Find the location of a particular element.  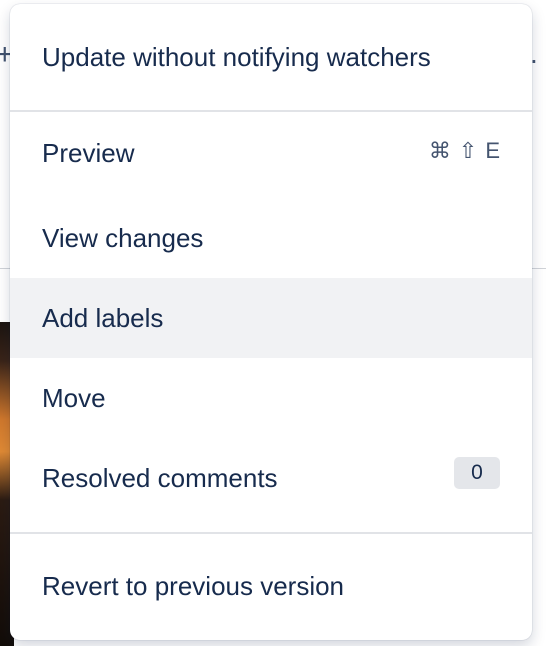

count-badge: 0 is located at coordinates (477, 473).